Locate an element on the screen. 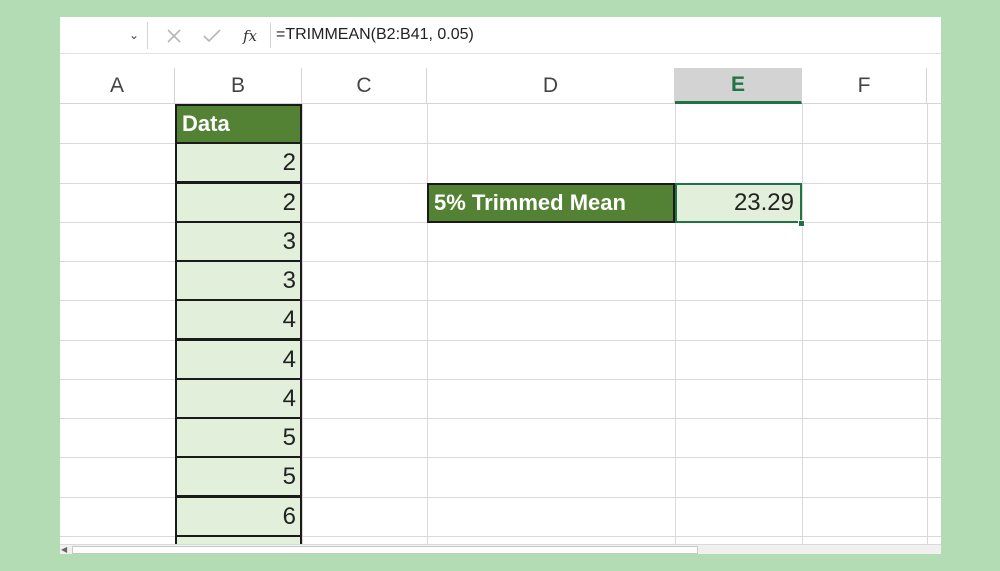 This screenshot has height=571, width=1000. column-header-d: D is located at coordinates (551, 86).